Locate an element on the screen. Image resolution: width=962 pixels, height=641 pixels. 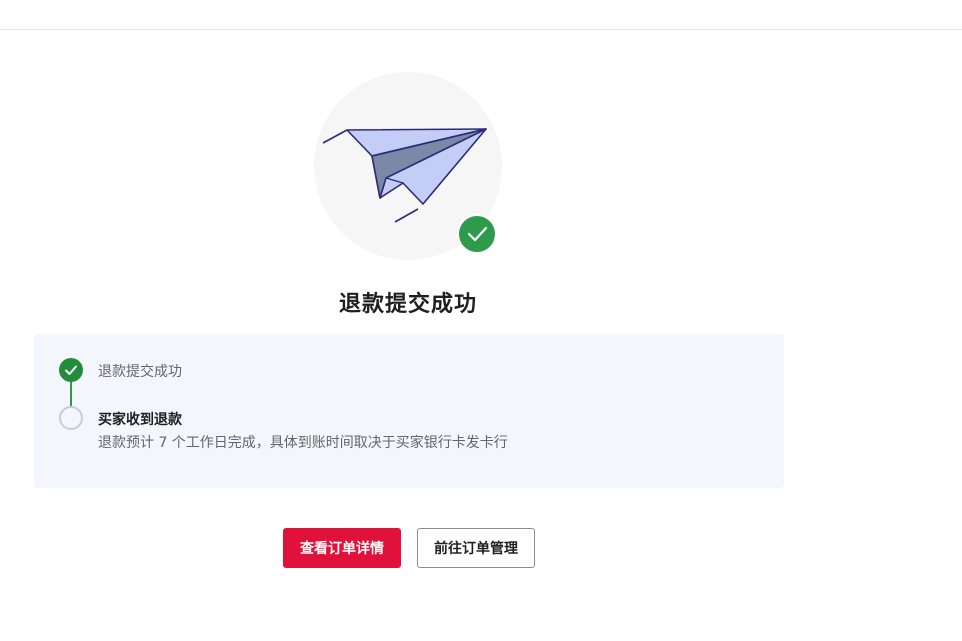
step-done-indicator is located at coordinates (71, 370).